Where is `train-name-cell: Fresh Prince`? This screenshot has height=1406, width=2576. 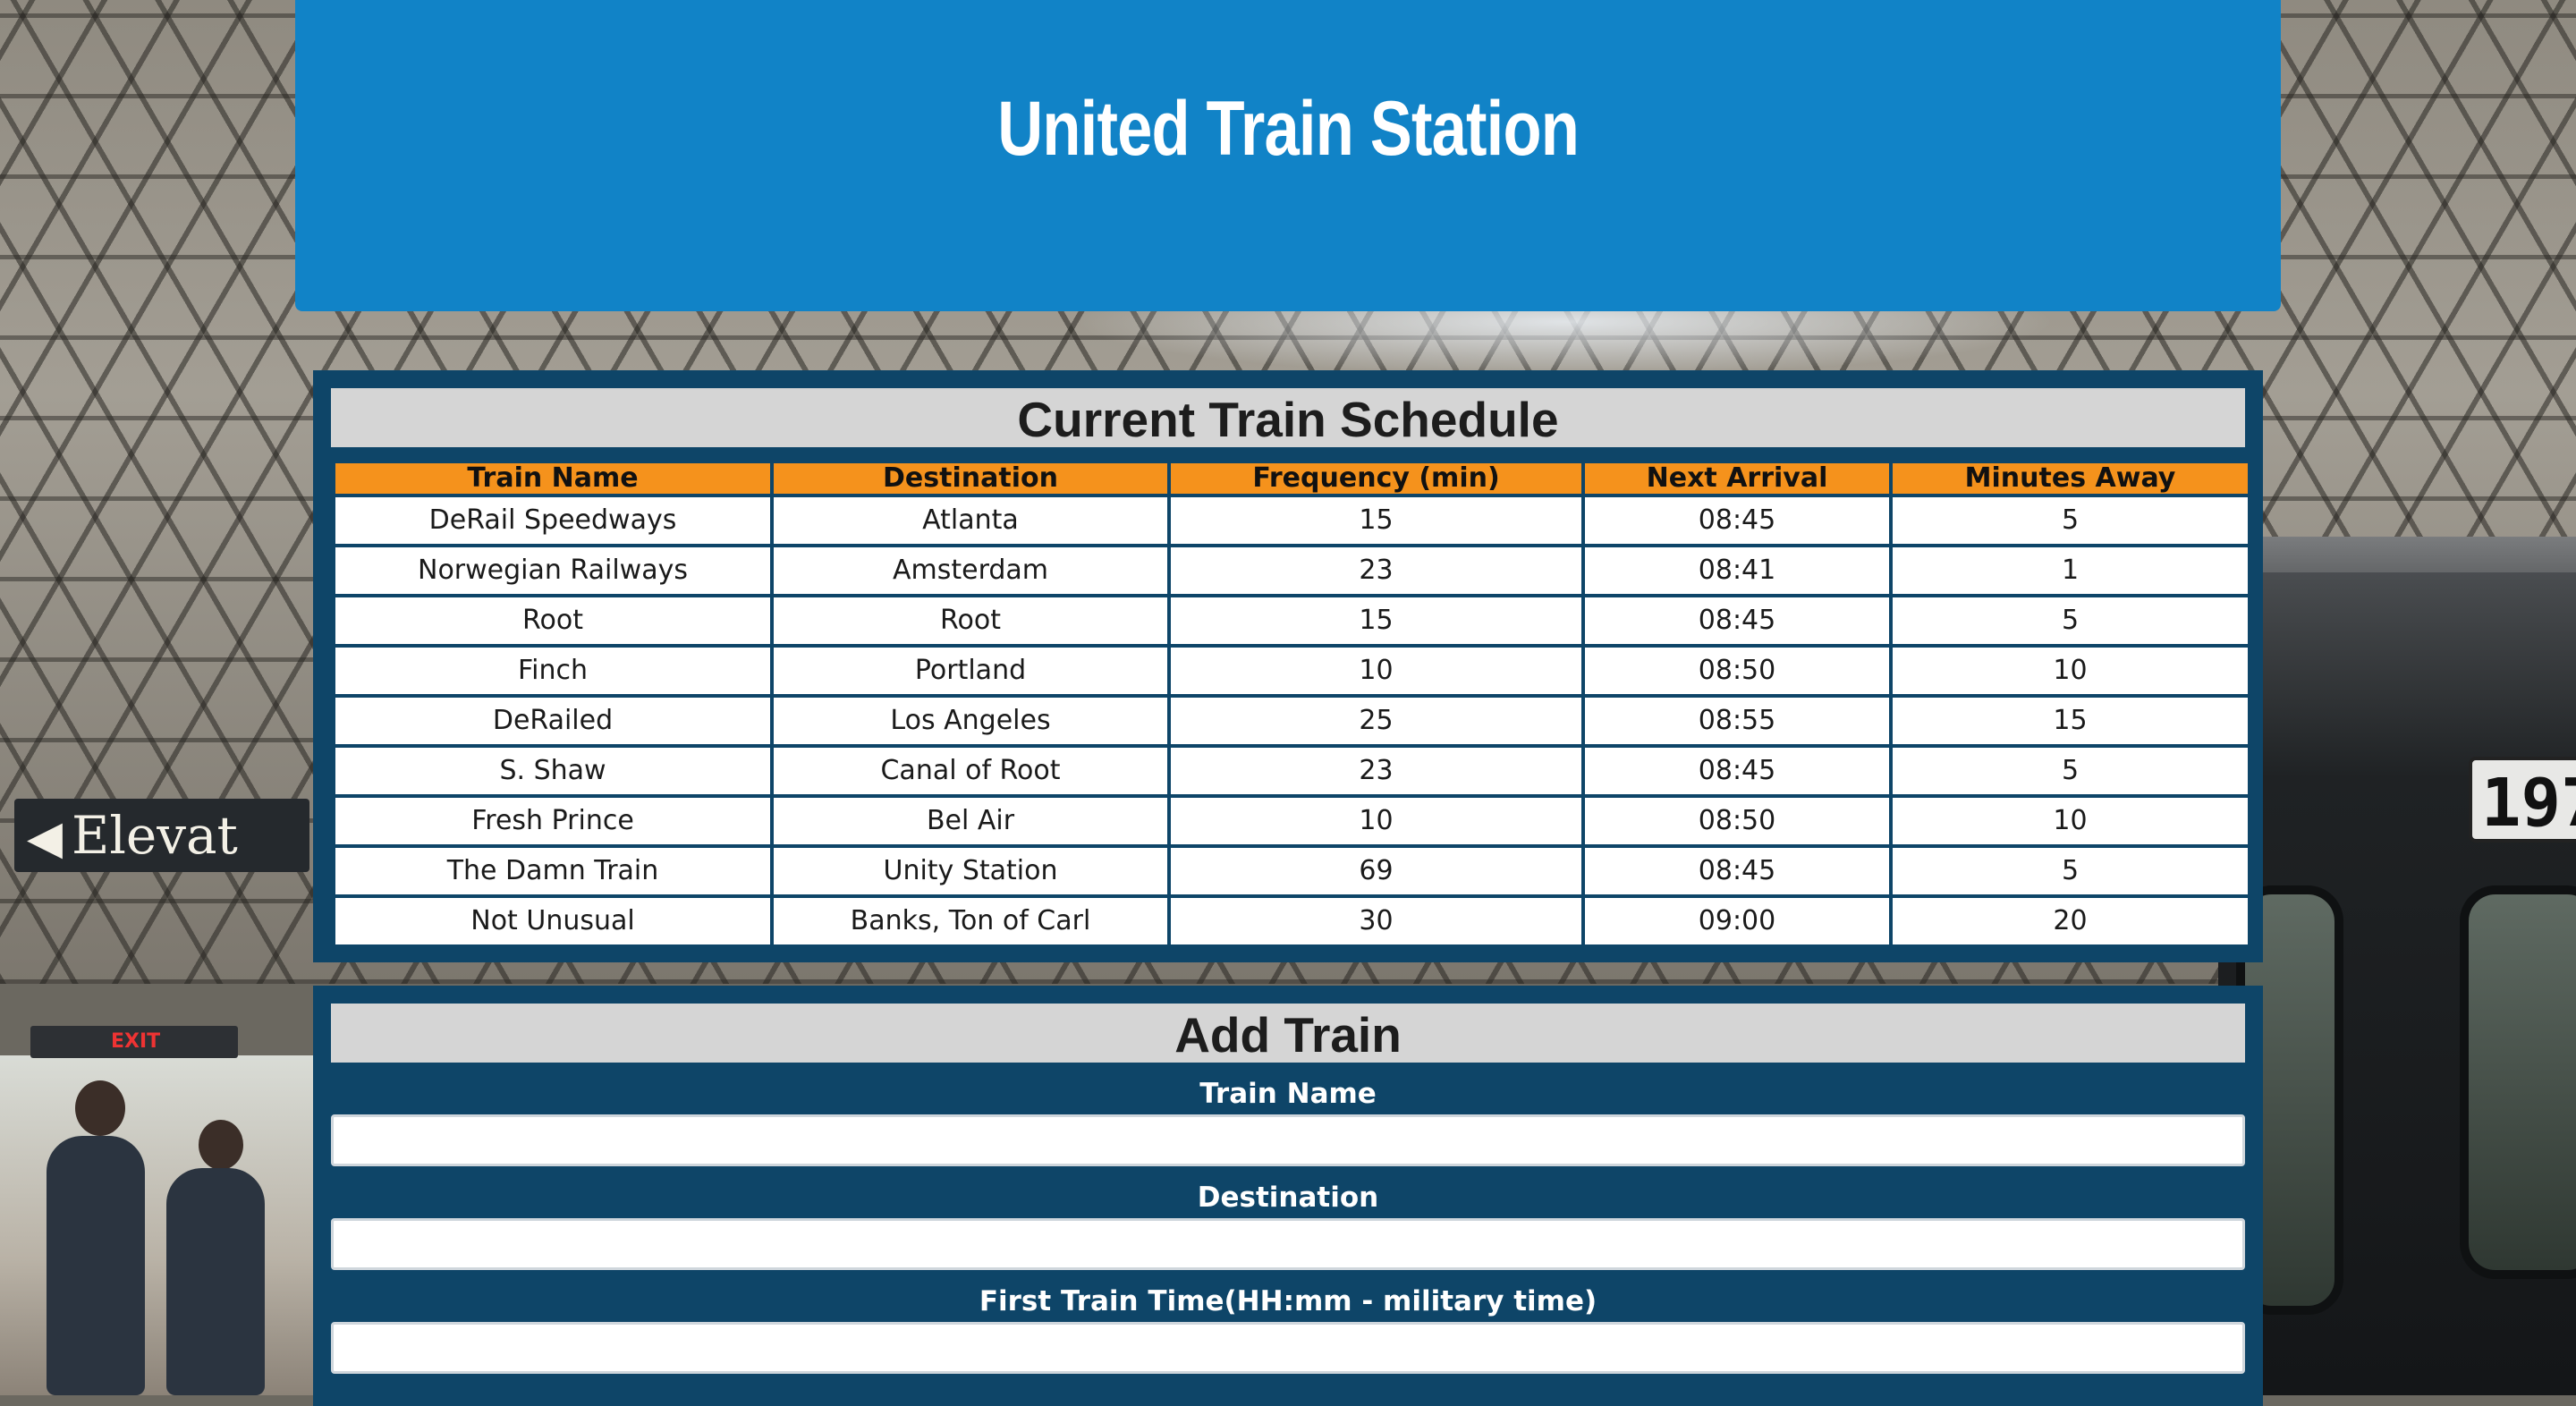 train-name-cell: Fresh Prince is located at coordinates (554, 821).